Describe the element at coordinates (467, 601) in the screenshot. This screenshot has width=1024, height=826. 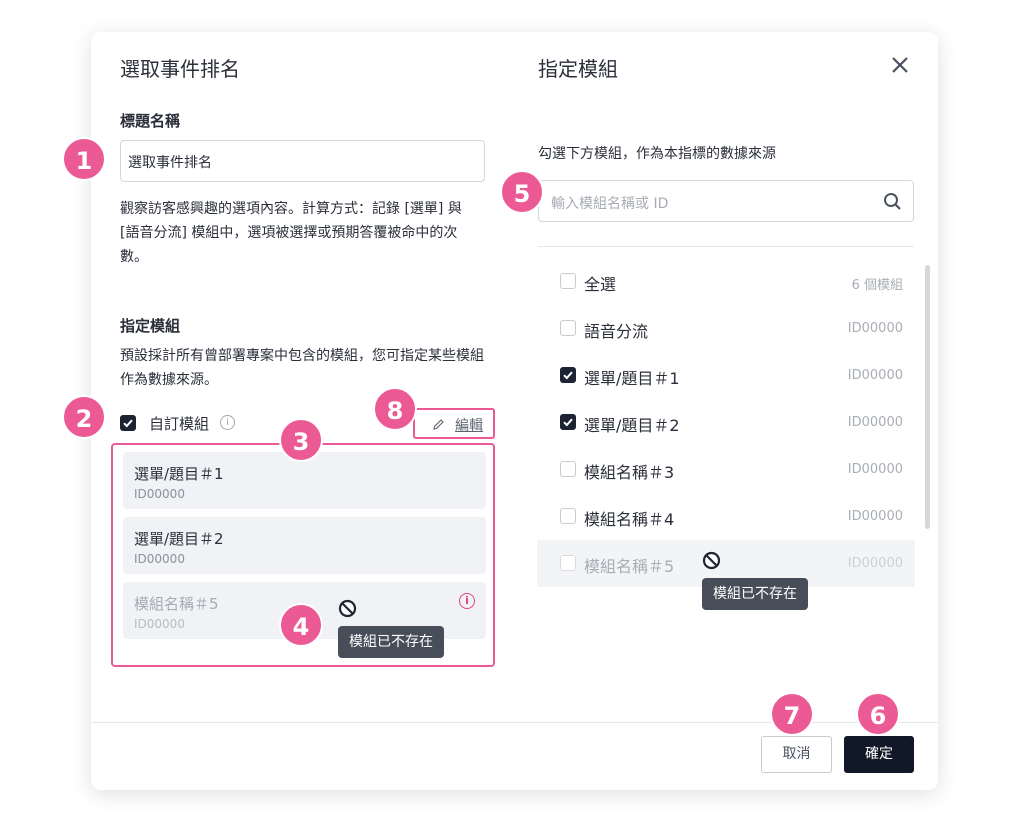
I see `warning-info-icon: i` at that location.